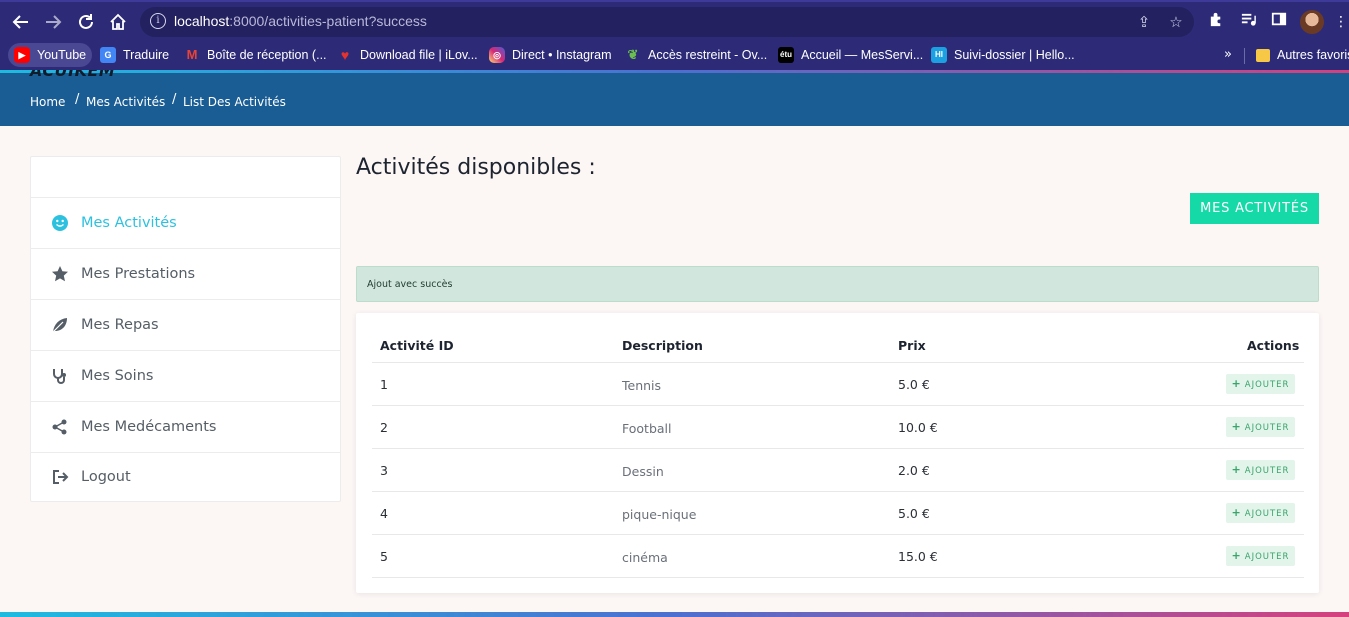  Describe the element at coordinates (1279, 21) in the screenshot. I see `sidebar-panel-icon` at that location.